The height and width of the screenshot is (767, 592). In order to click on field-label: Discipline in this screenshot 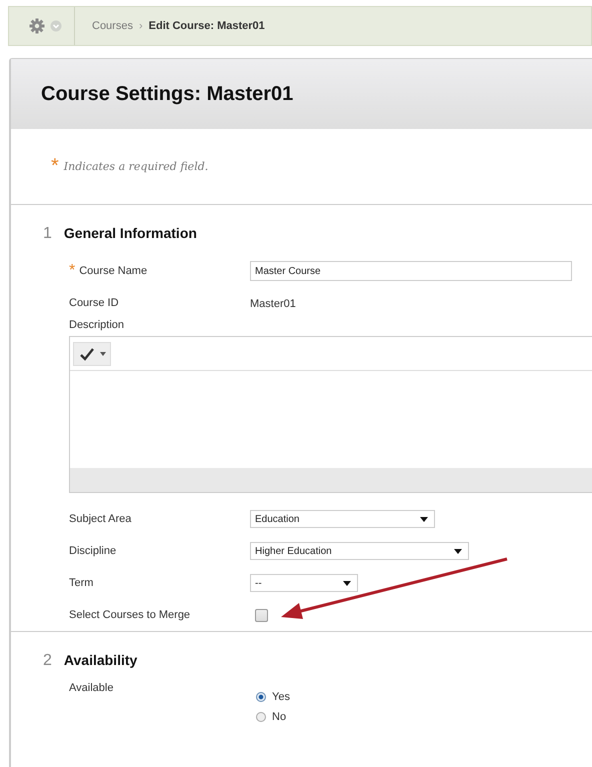, I will do `click(92, 551)`.